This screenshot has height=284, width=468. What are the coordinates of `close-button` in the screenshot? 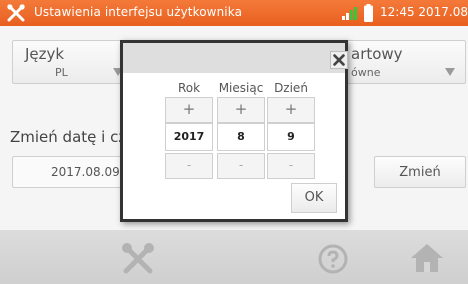 It's located at (339, 60).